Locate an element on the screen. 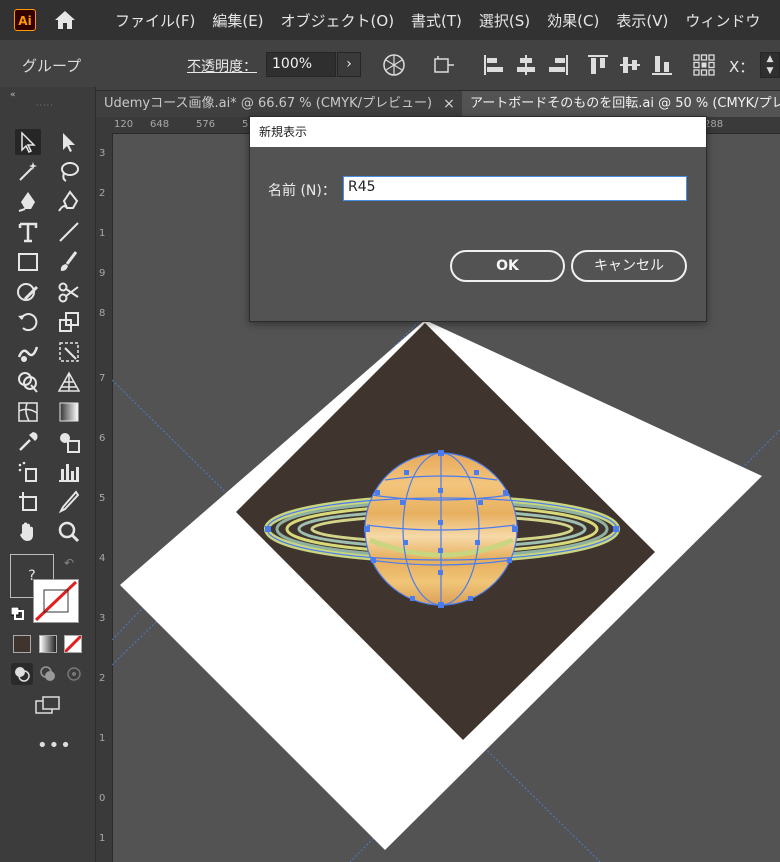  free-transform-tool-icon is located at coordinates (69, 352).